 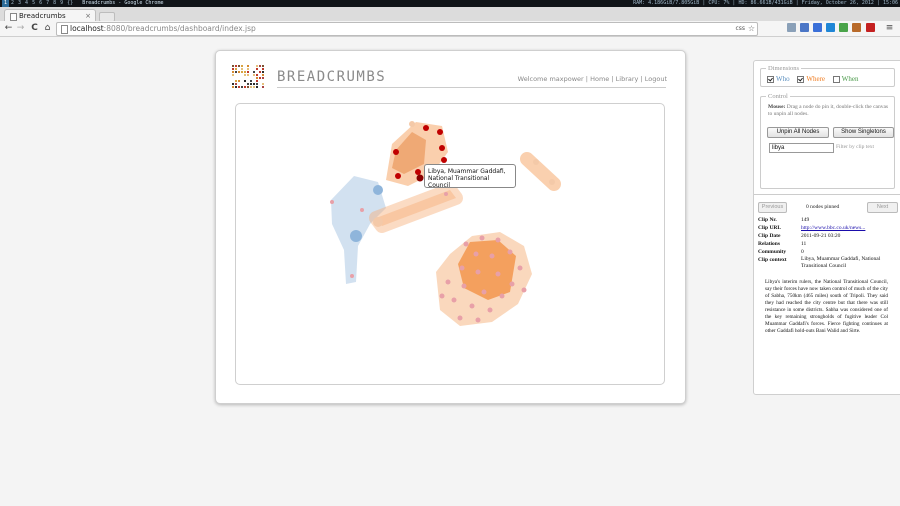 I want to click on chrome-menu-icon: ≡, so click(x=889, y=28).